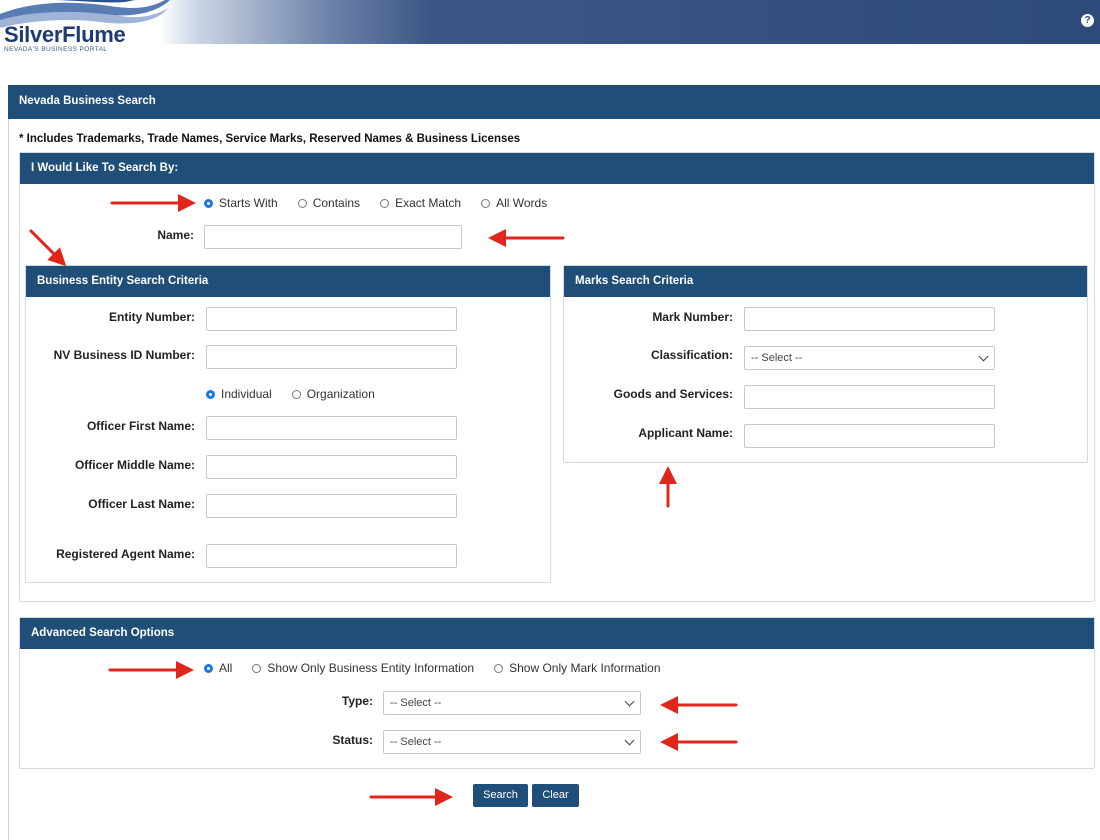 Image resolution: width=1100 pixels, height=840 pixels. Describe the element at coordinates (56, 49) in the screenshot. I see `logo-tagline: NEVADA'S BUSINESS PORTAL` at that location.